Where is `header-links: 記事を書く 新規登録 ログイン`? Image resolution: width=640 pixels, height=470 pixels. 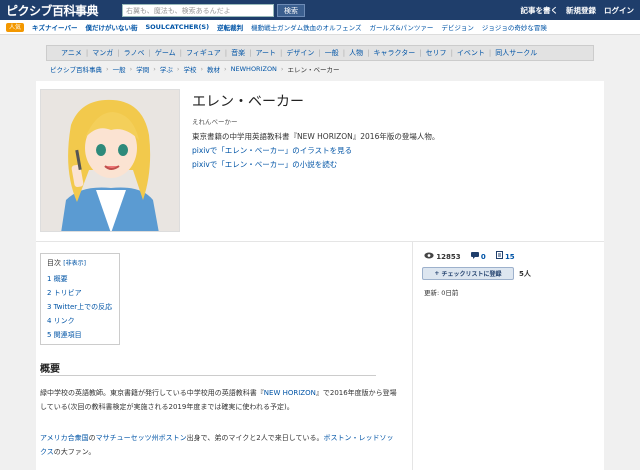
header-links: 記事を書く 新規登録 ログイン is located at coordinates (578, 10).